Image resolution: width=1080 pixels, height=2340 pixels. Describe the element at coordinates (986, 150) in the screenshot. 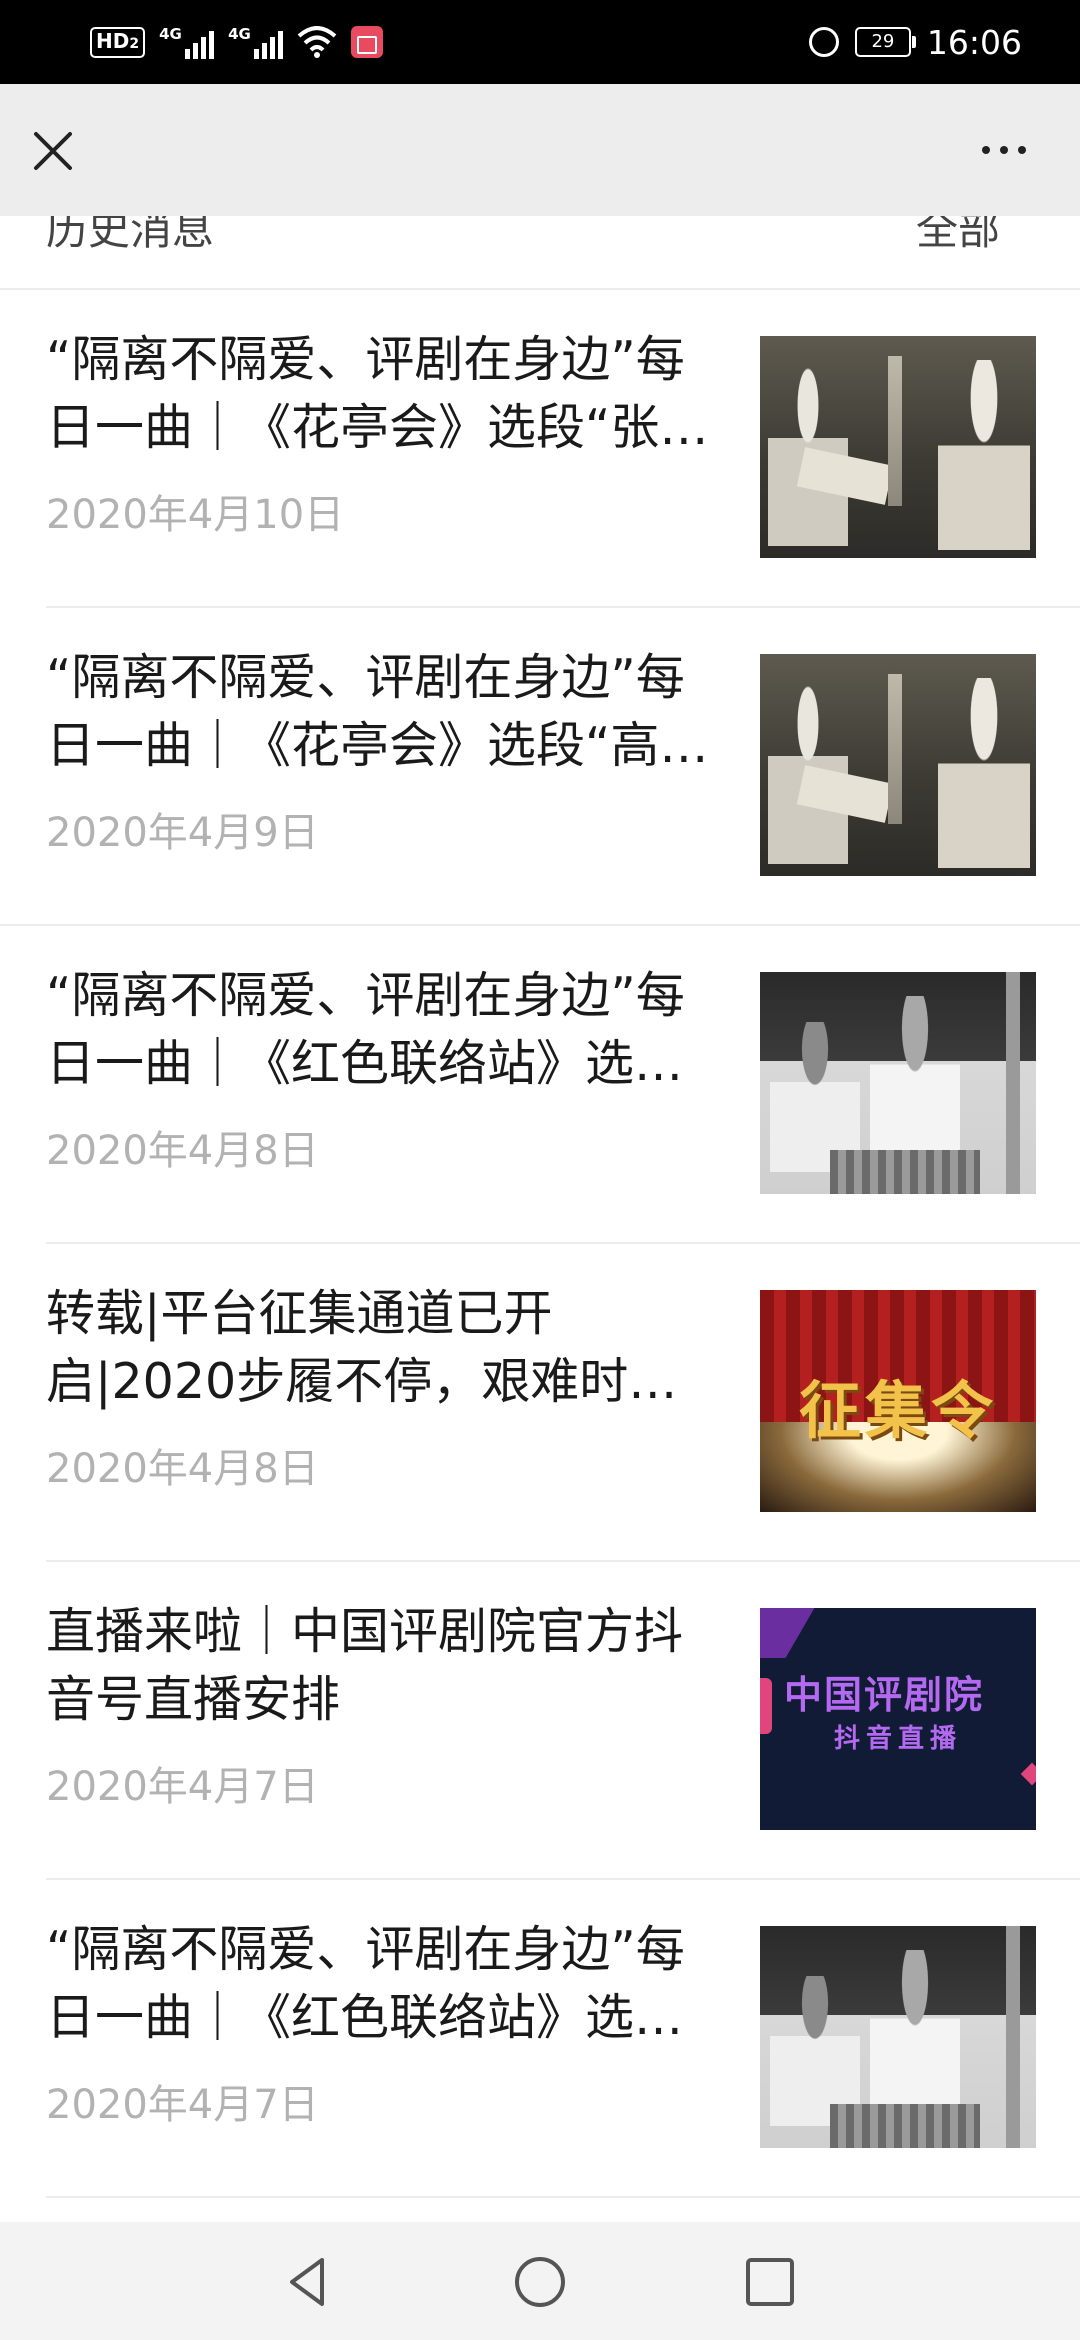

I see `more-dots-icon` at that location.